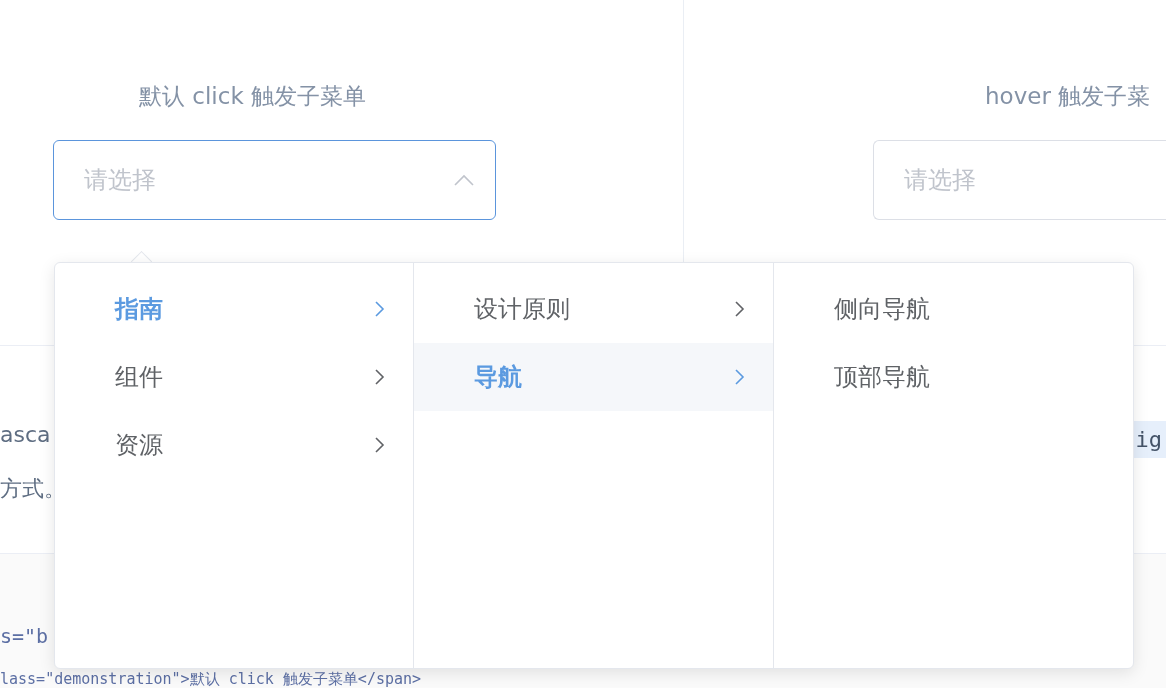 The height and width of the screenshot is (688, 1166). What do you see at coordinates (953, 309) in the screenshot?
I see `menu-item: 侧向导航` at bounding box center [953, 309].